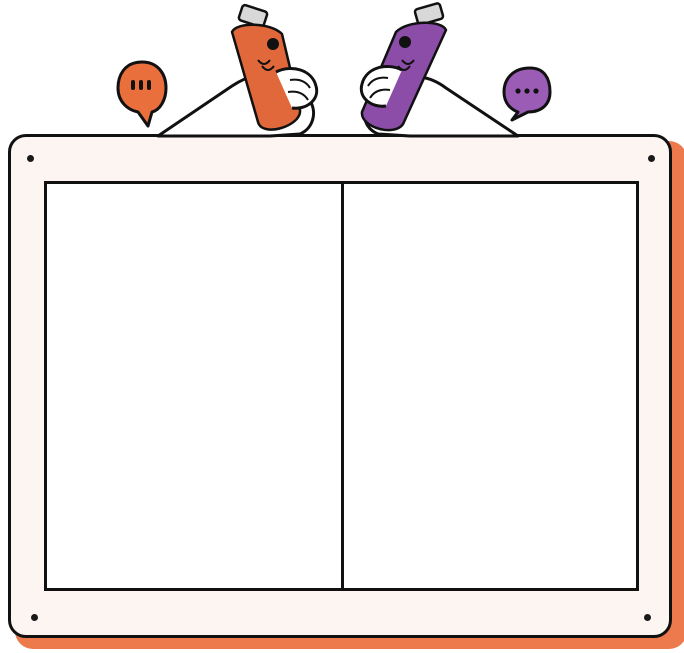  What do you see at coordinates (34, 617) in the screenshot?
I see `screw-bottom-left` at bounding box center [34, 617].